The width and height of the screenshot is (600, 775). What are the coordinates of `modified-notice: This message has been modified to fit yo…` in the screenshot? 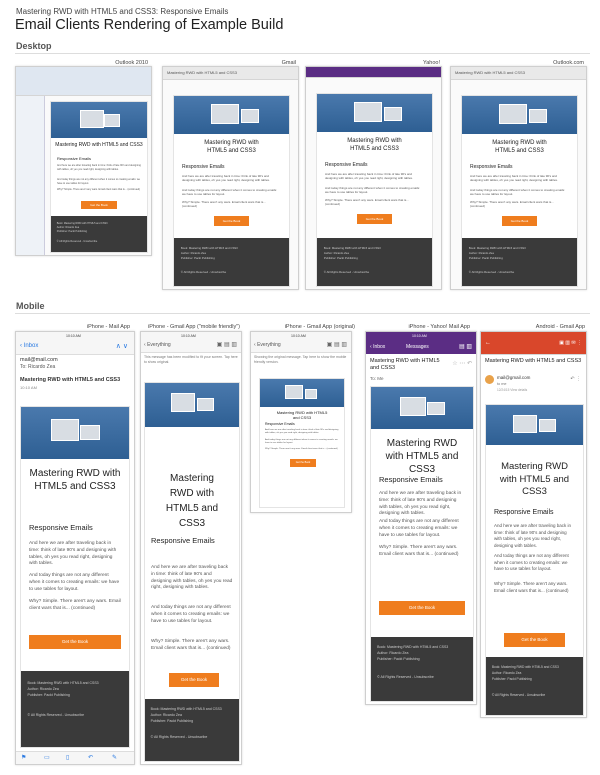 It's located at (191, 360).